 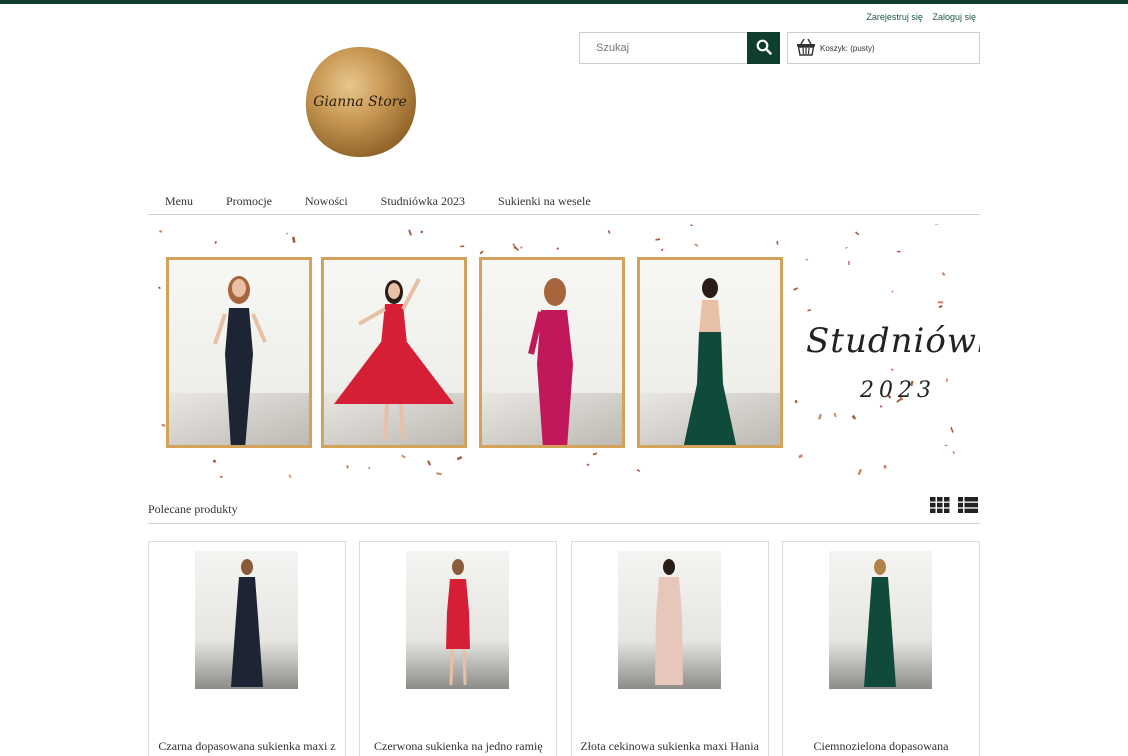 I want to click on product-name: Czarna dopasowana sukienka maxi z, so click(x=247, y=746).